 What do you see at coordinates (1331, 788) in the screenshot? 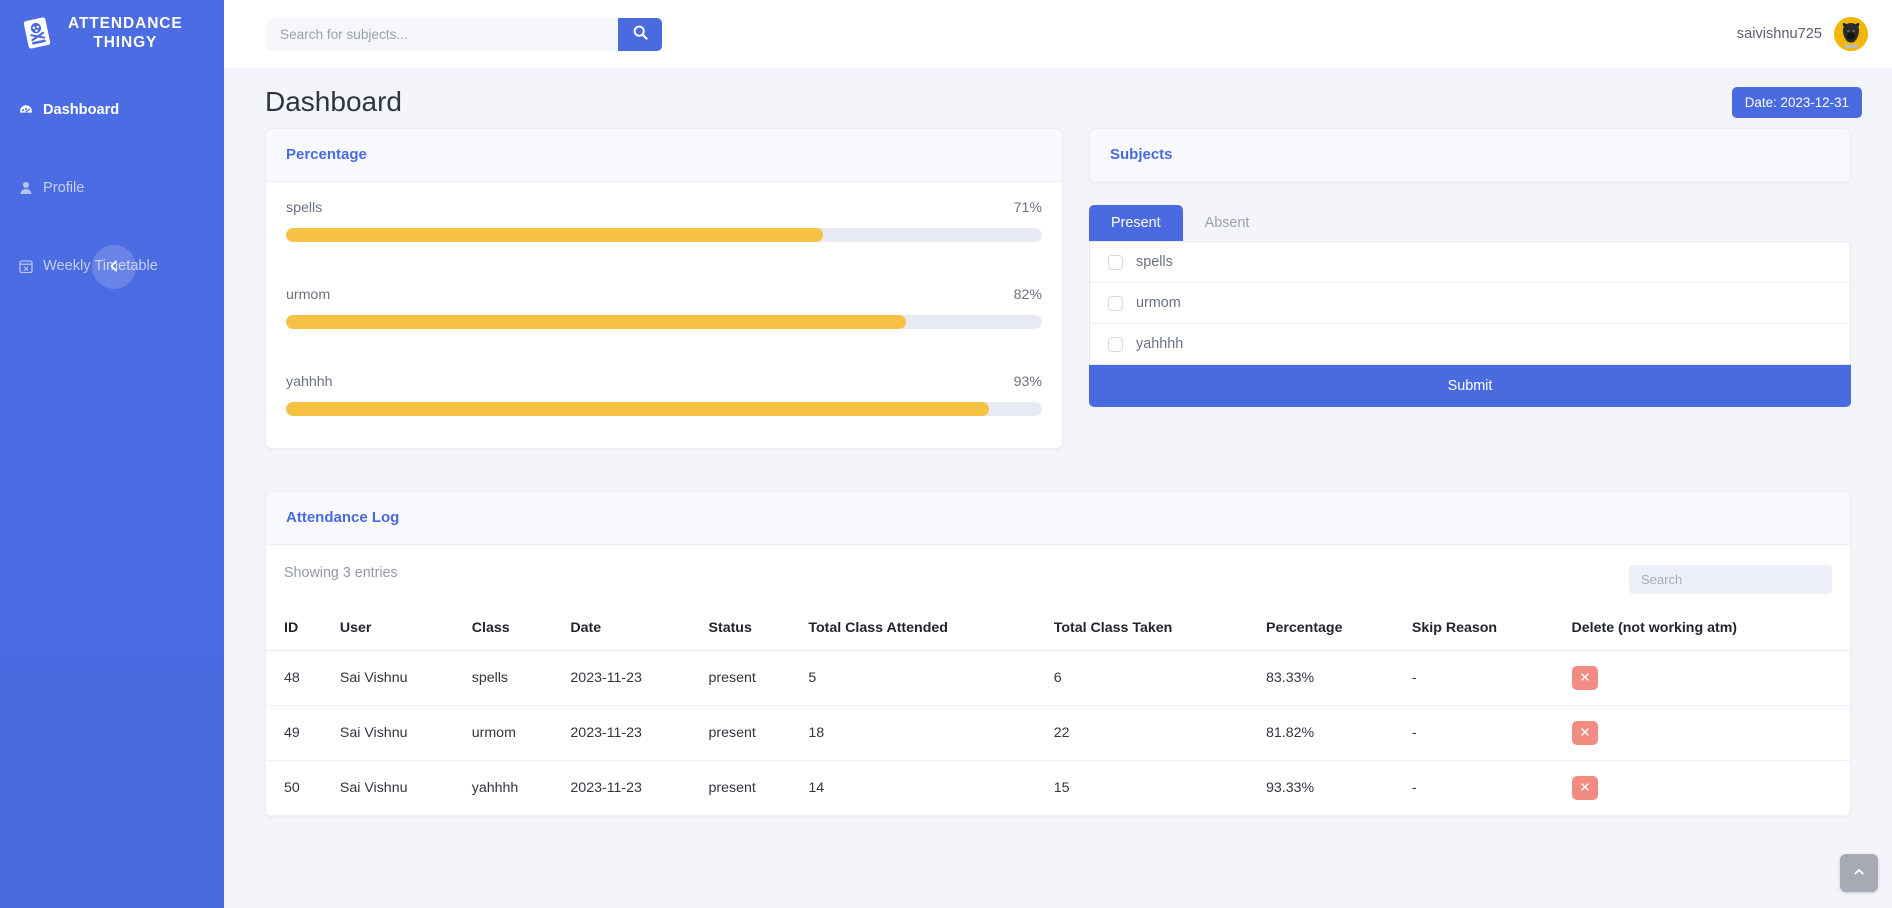
I see `cell-percentage: 93.33%` at bounding box center [1331, 788].